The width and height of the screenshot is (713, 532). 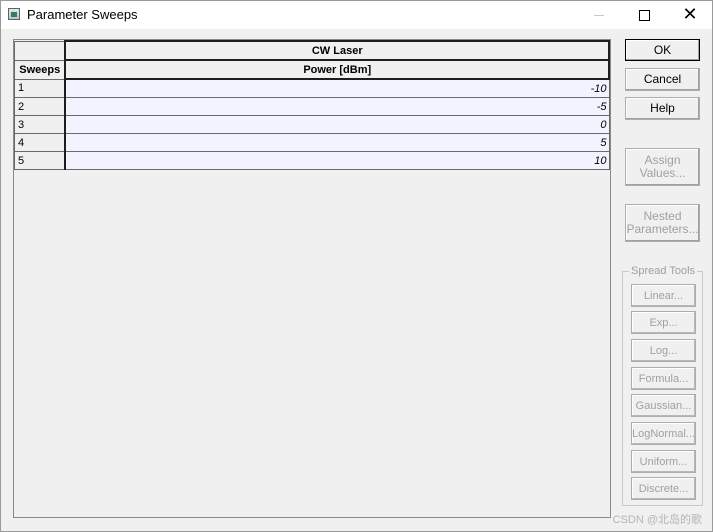 I want to click on sweep-value-cell: 0, so click(x=337, y=124).